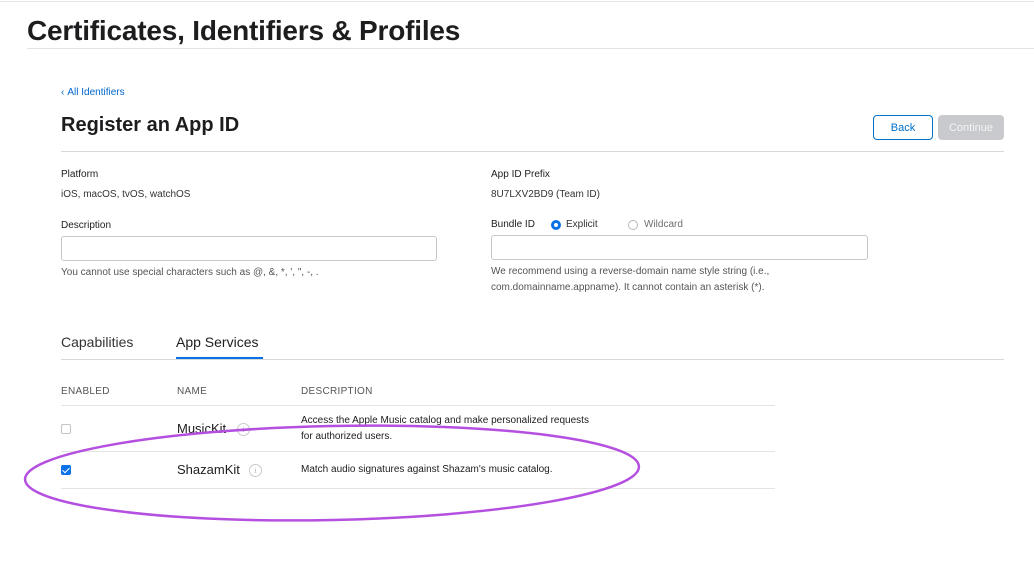 This screenshot has height=575, width=1034. I want to click on app-id-prefix-label: App ID Prefix, so click(520, 174).